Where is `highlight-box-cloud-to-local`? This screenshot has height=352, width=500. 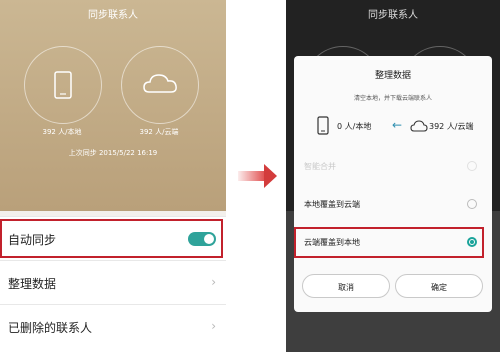
highlight-box-cloud-to-local is located at coordinates (389, 242).